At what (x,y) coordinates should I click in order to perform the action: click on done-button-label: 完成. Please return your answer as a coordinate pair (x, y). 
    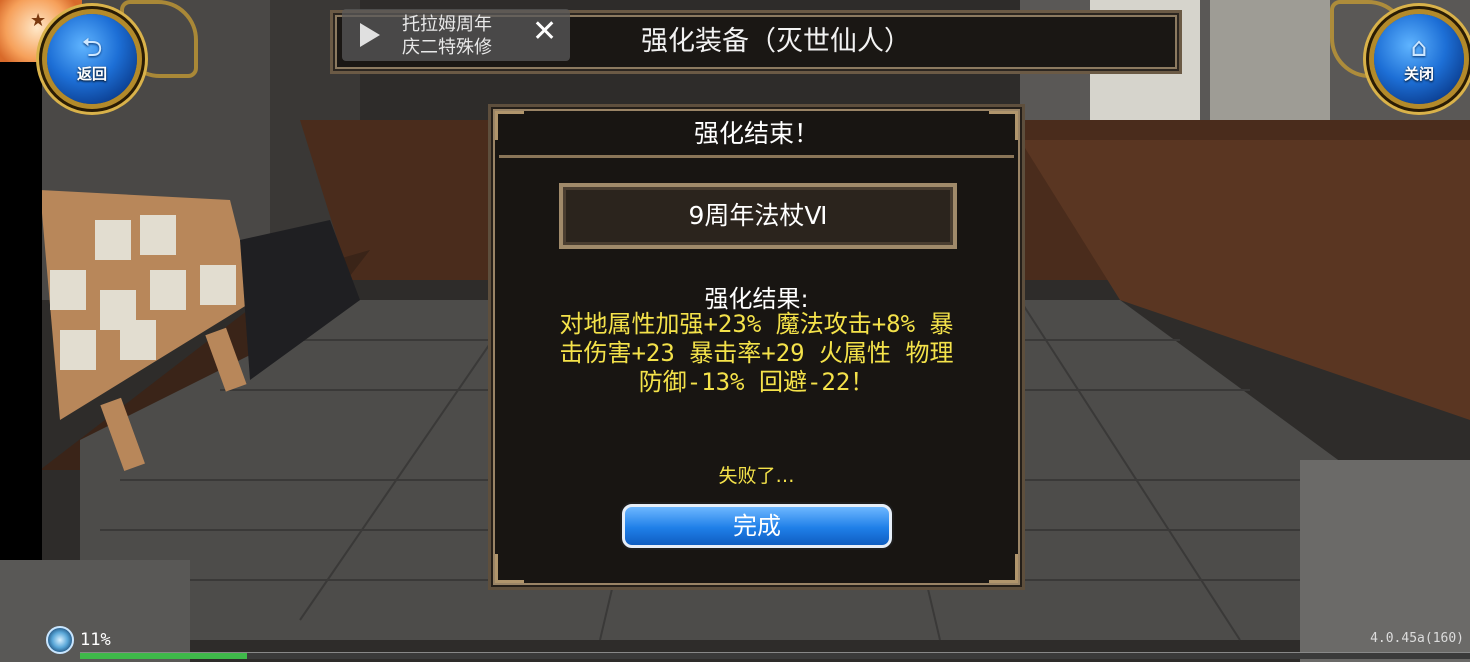
    Looking at the image, I should click on (757, 526).